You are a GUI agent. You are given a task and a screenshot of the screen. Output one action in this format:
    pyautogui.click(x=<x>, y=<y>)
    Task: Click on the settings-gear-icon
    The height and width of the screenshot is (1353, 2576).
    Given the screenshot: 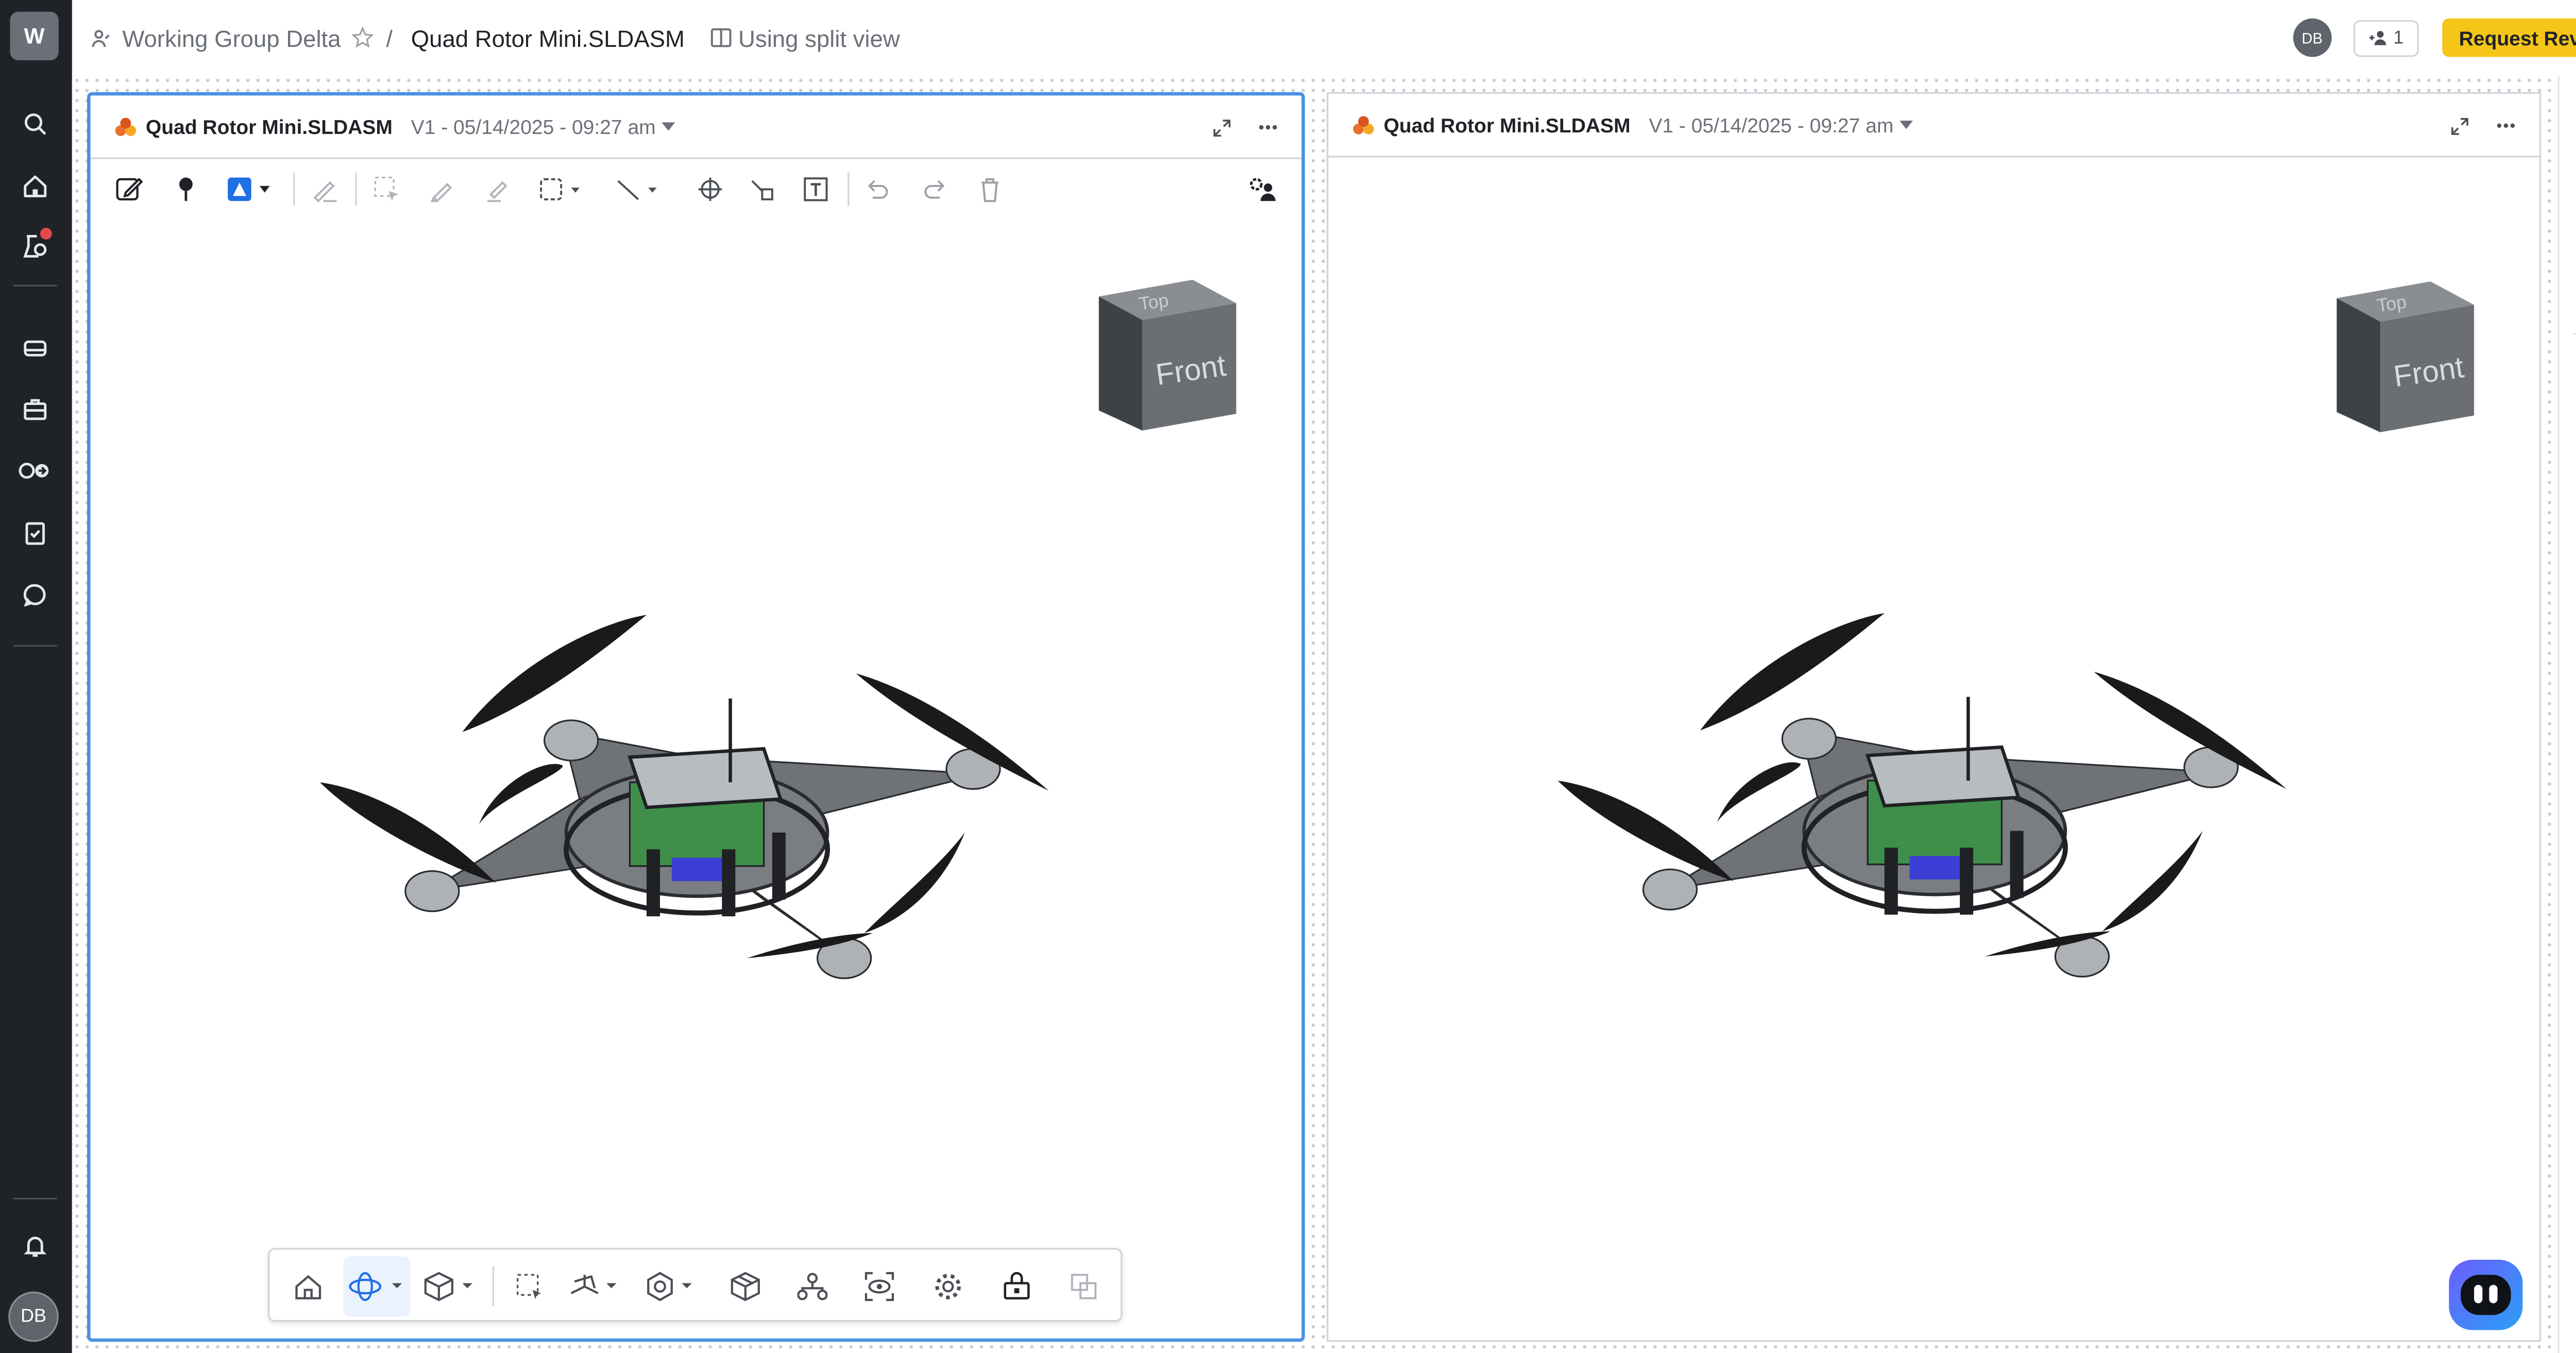 What is the action you would take?
    pyautogui.click(x=948, y=1286)
    